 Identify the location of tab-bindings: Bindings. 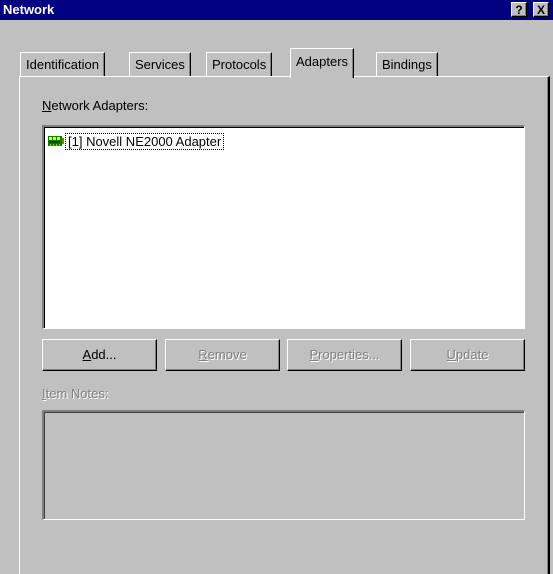
(407, 64).